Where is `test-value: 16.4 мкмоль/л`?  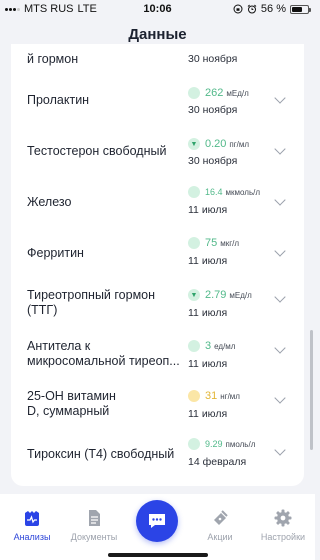 test-value: 16.4 мкмоль/л is located at coordinates (224, 192).